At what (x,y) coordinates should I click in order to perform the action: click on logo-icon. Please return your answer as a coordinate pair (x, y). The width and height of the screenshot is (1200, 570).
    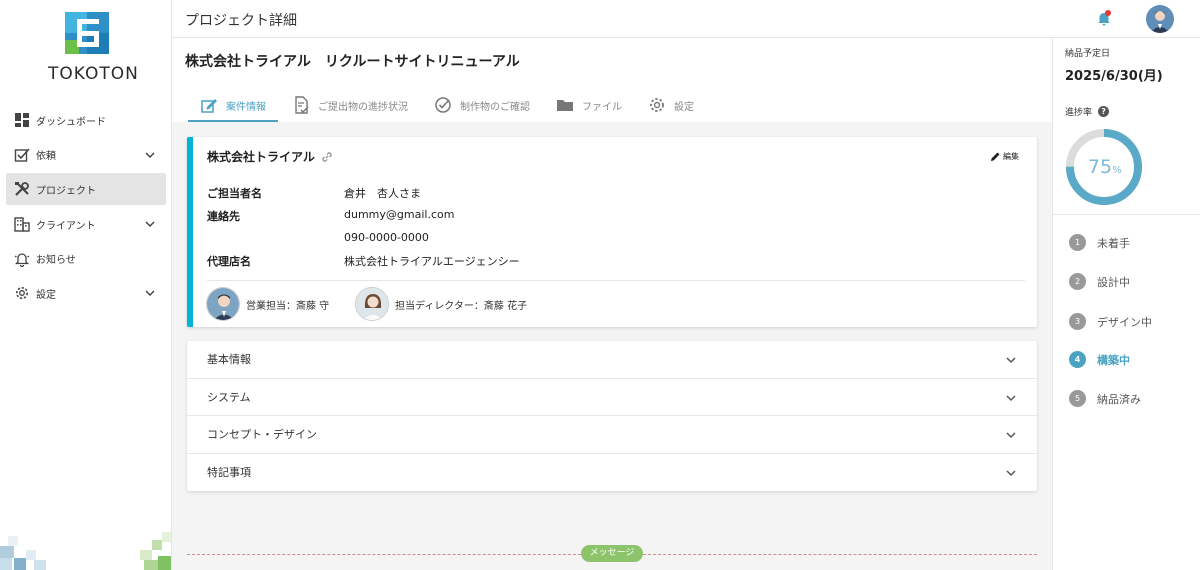
    Looking at the image, I should click on (87, 33).